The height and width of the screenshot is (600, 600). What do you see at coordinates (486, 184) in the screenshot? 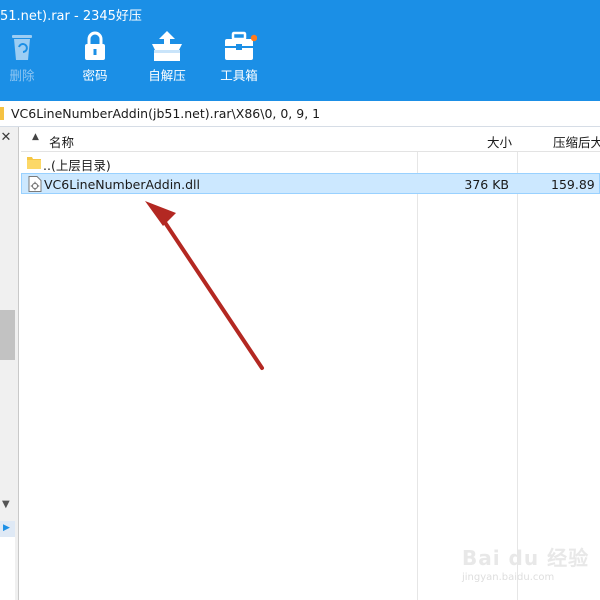
I see `file-size: 376 KB` at bounding box center [486, 184].